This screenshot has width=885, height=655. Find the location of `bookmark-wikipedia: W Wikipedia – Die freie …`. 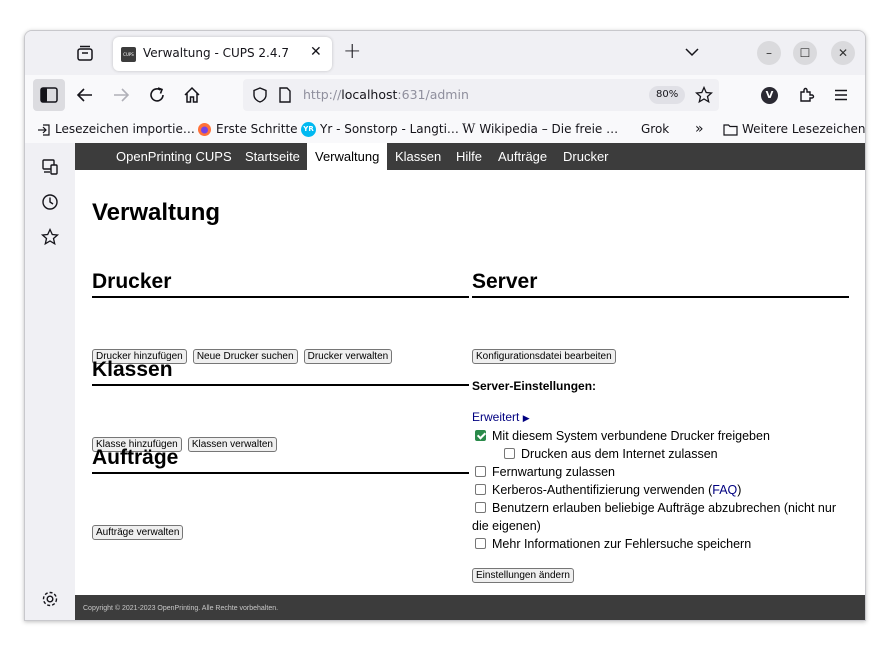

bookmark-wikipedia: W Wikipedia – Die freie … is located at coordinates (540, 129).